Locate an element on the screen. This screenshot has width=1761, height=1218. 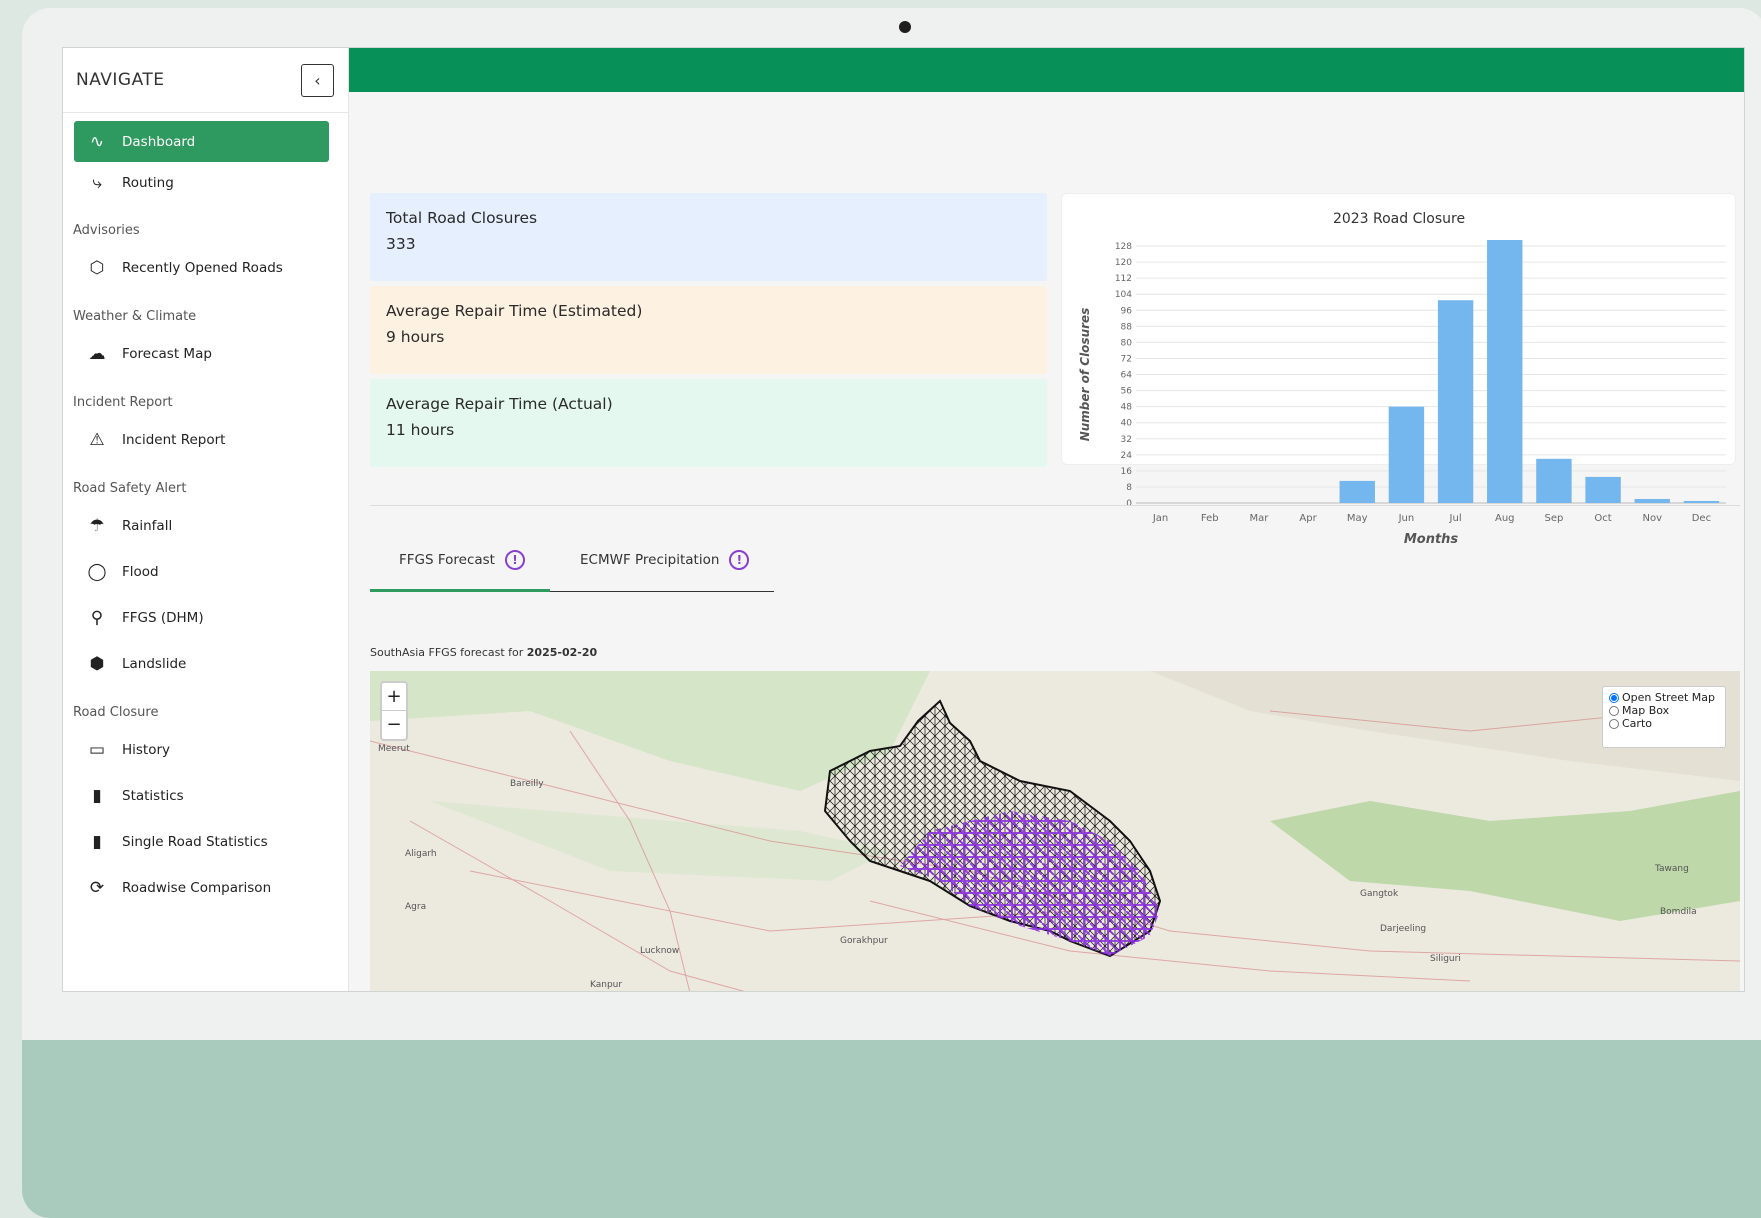
x-tick-label: Aug is located at coordinates (1505, 518).